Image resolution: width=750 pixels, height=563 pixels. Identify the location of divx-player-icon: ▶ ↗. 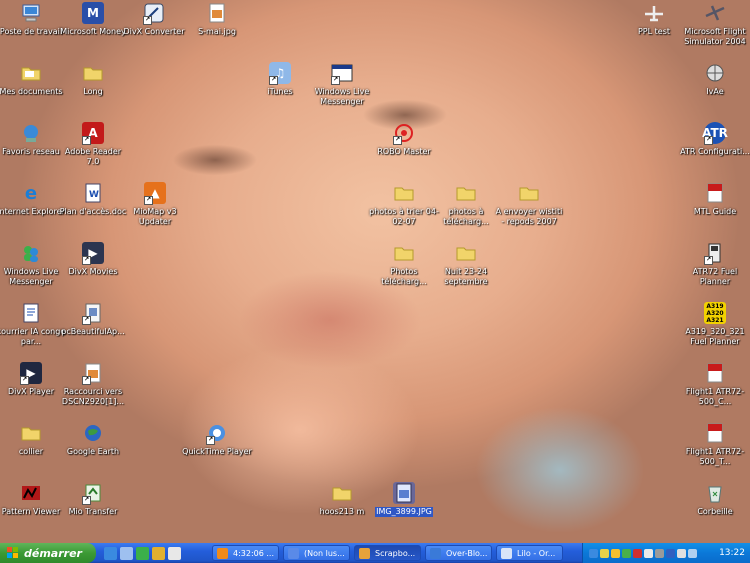
(31, 373).